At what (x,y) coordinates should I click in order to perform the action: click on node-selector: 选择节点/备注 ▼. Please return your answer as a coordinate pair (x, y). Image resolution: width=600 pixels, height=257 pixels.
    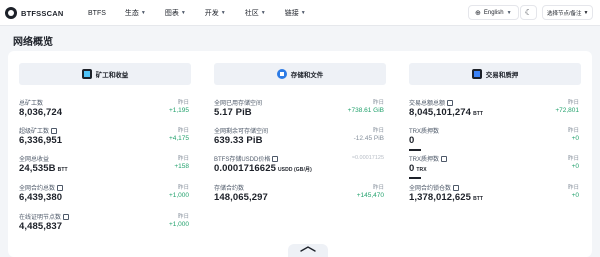
    Looking at the image, I should click on (568, 12).